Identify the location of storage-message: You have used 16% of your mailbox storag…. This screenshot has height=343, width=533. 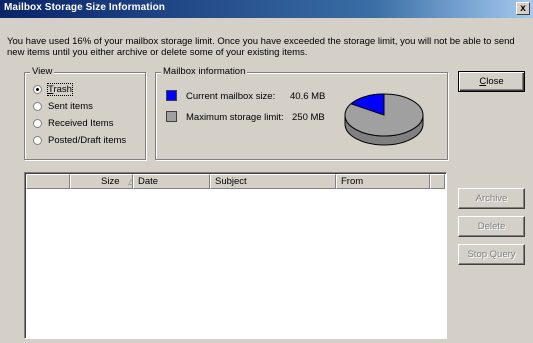
(261, 47).